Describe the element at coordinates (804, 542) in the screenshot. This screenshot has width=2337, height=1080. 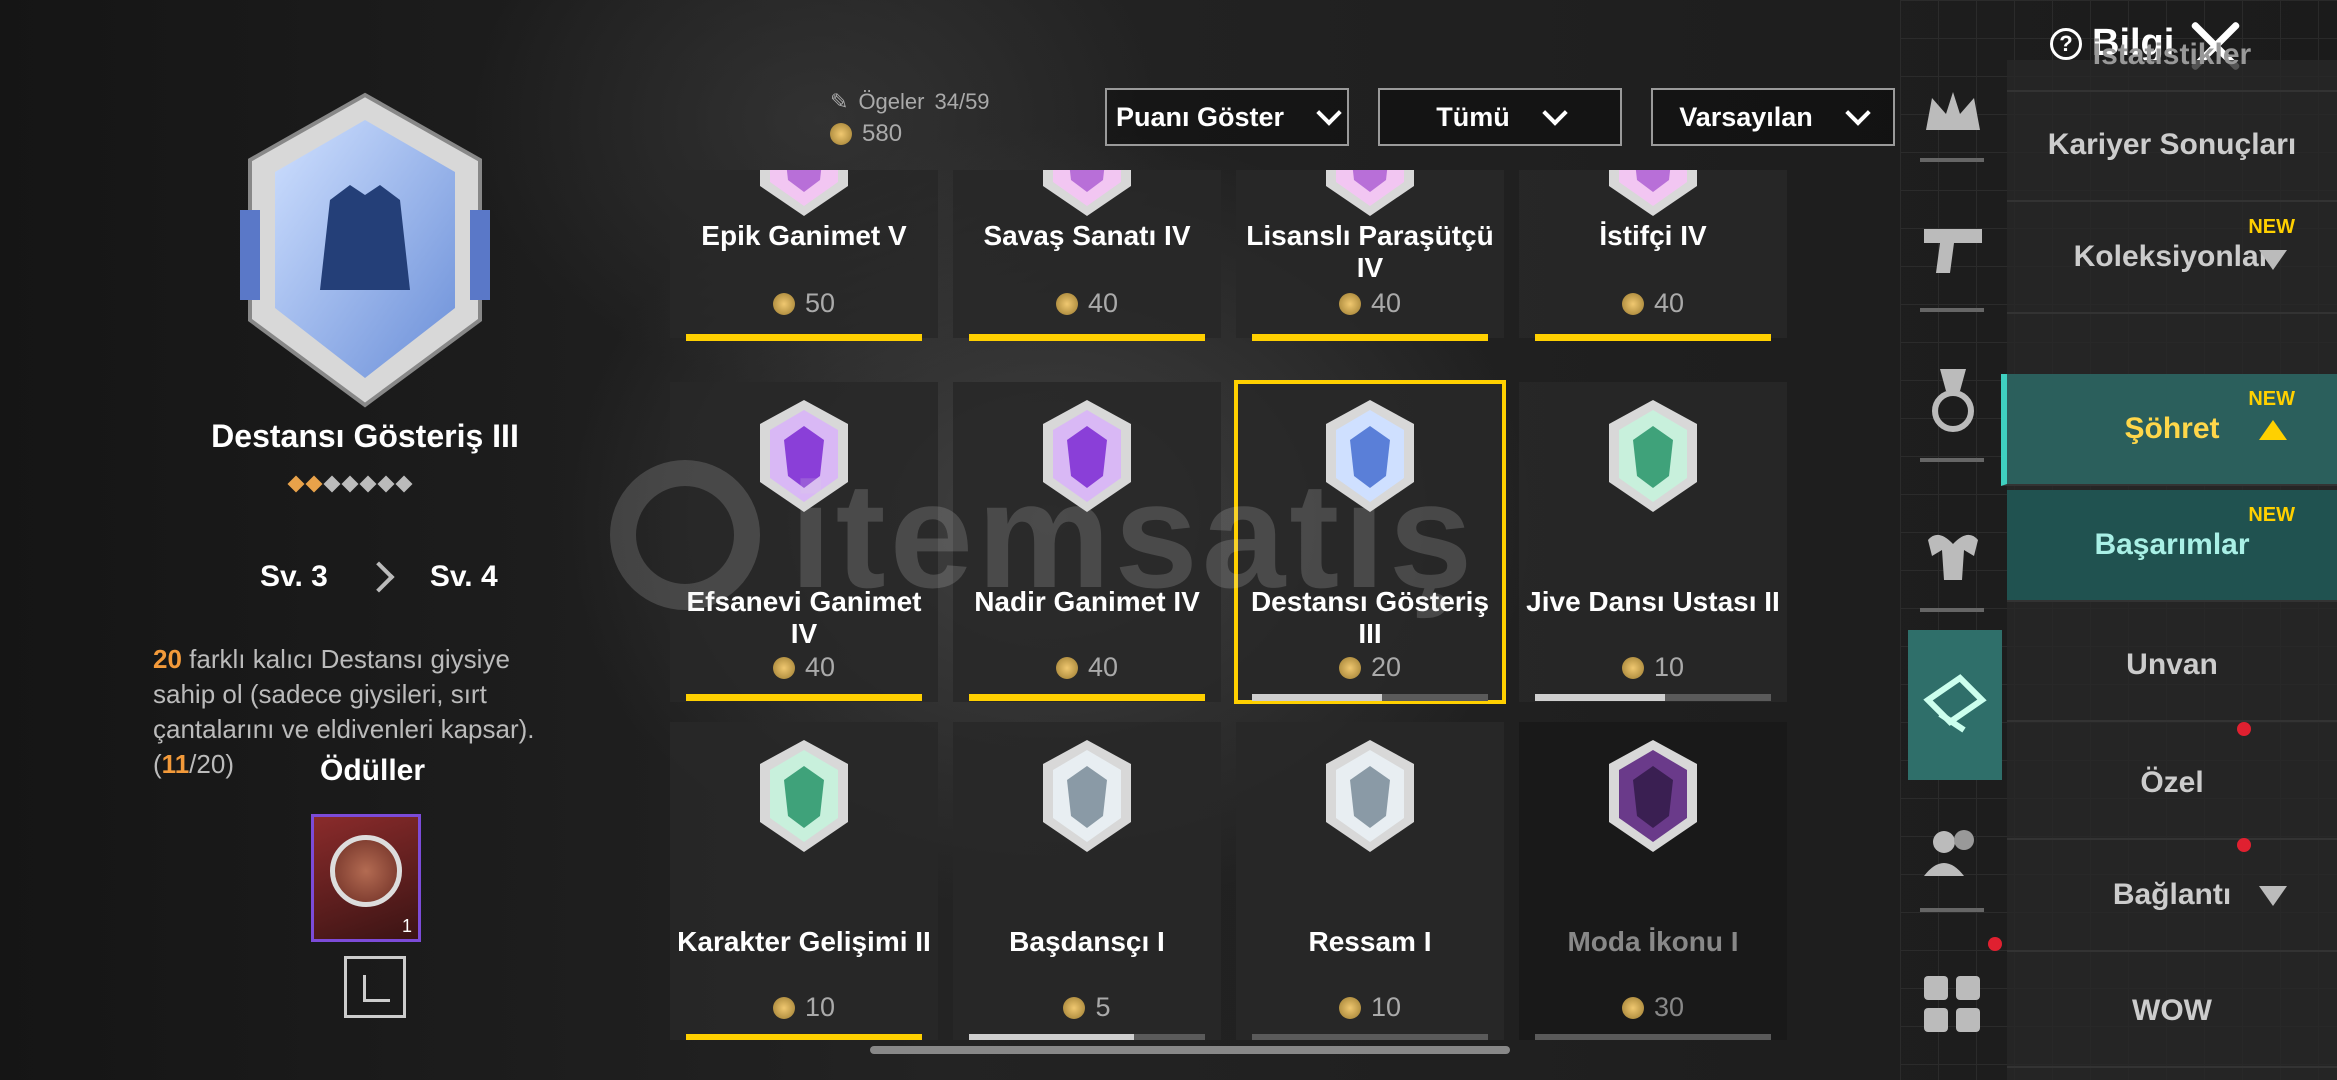
I see `achievement-card: Efsanevi Ganimet IV 40` at that location.